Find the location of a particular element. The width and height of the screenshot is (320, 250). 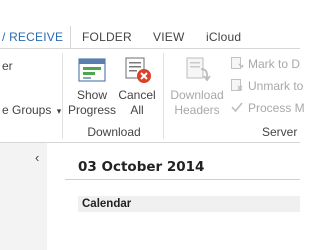

send-receive-groups-button: e Groups ▾ is located at coordinates (31, 110).